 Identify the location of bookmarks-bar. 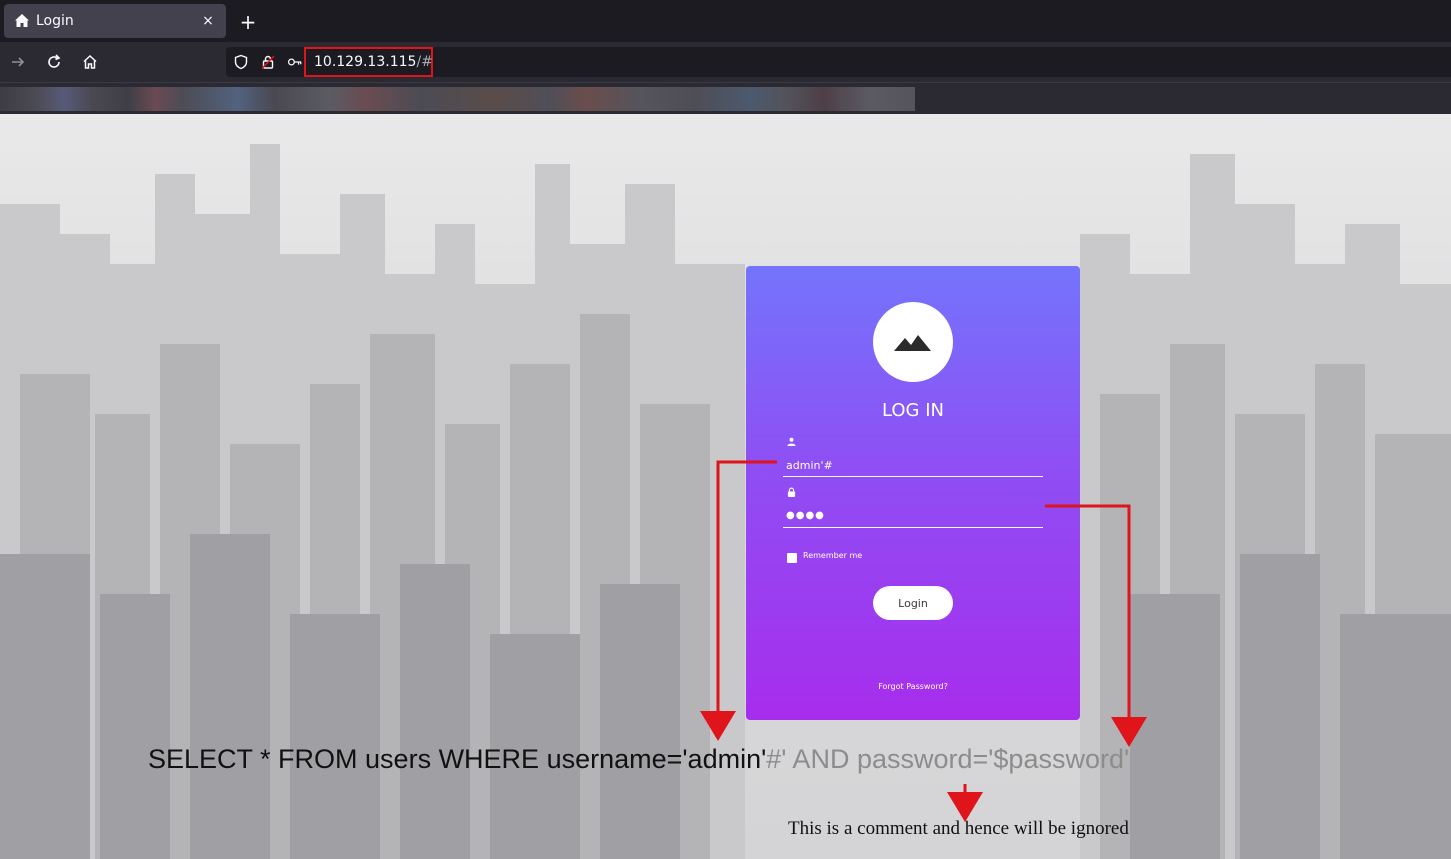
(725, 98).